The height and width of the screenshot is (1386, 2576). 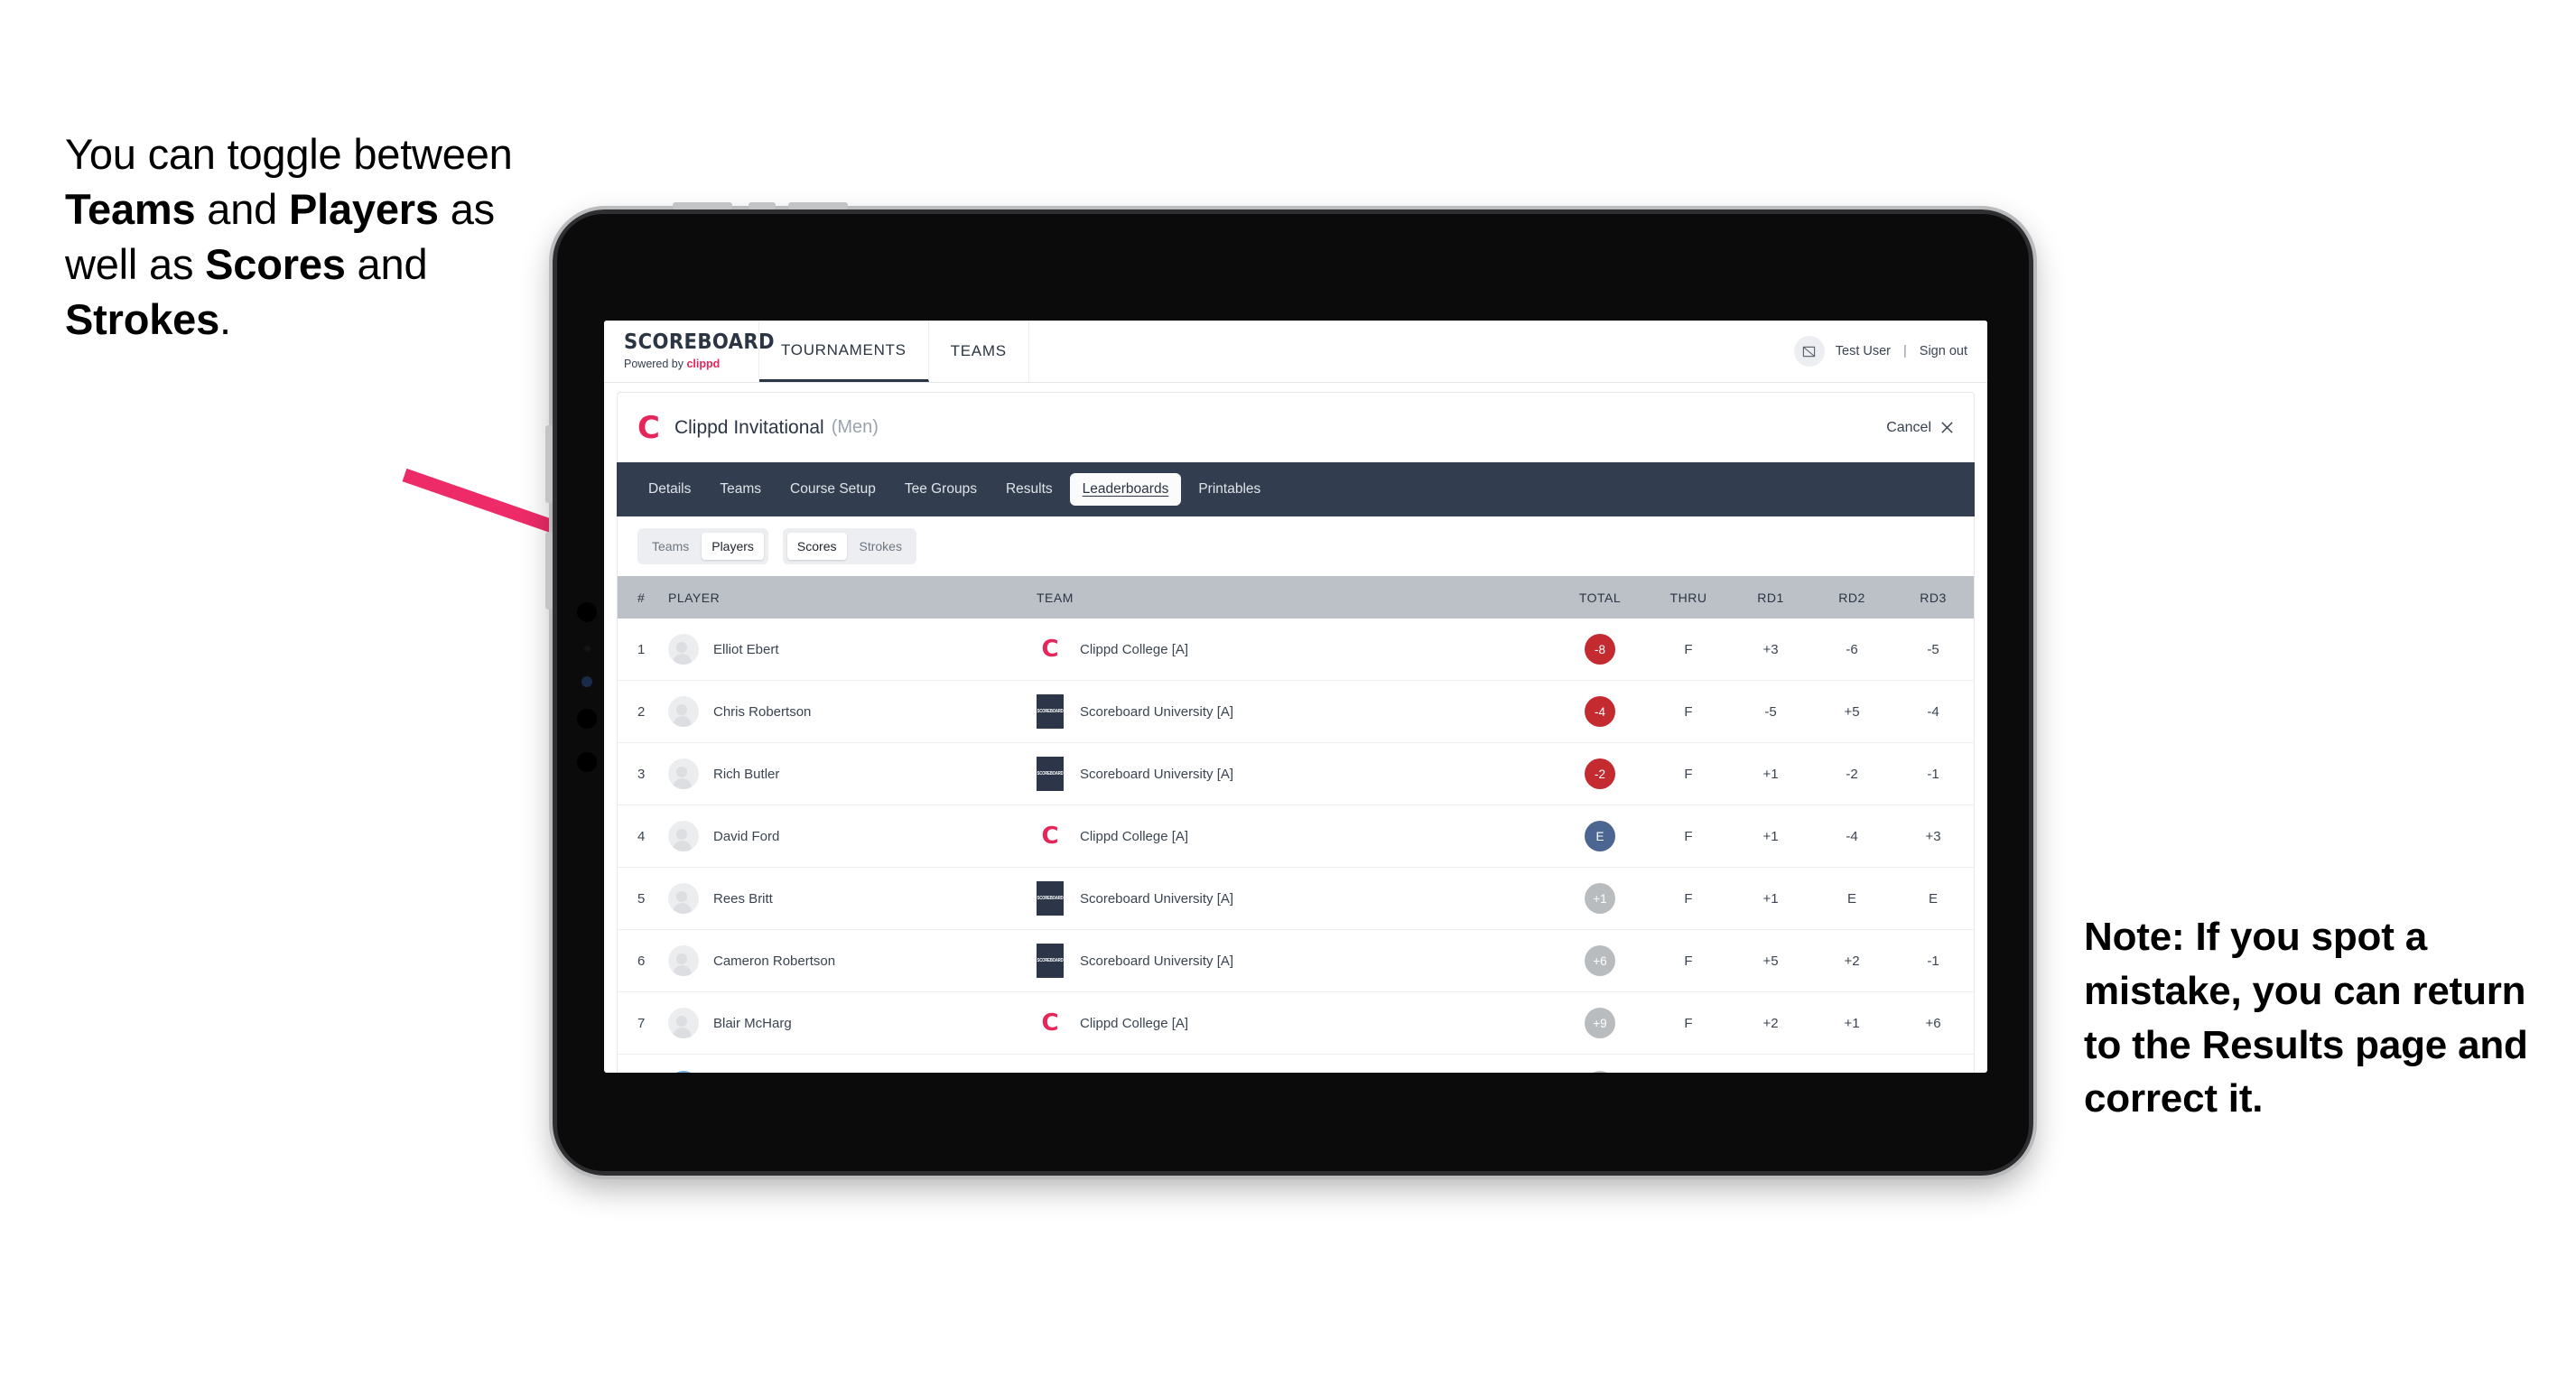 I want to click on cell-rd2: -6, so click(x=1852, y=649).